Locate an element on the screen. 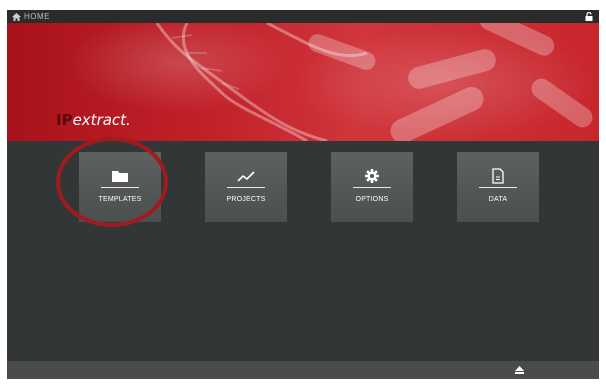 This screenshot has height=386, width=606. chart-line-icon is located at coordinates (246, 176).